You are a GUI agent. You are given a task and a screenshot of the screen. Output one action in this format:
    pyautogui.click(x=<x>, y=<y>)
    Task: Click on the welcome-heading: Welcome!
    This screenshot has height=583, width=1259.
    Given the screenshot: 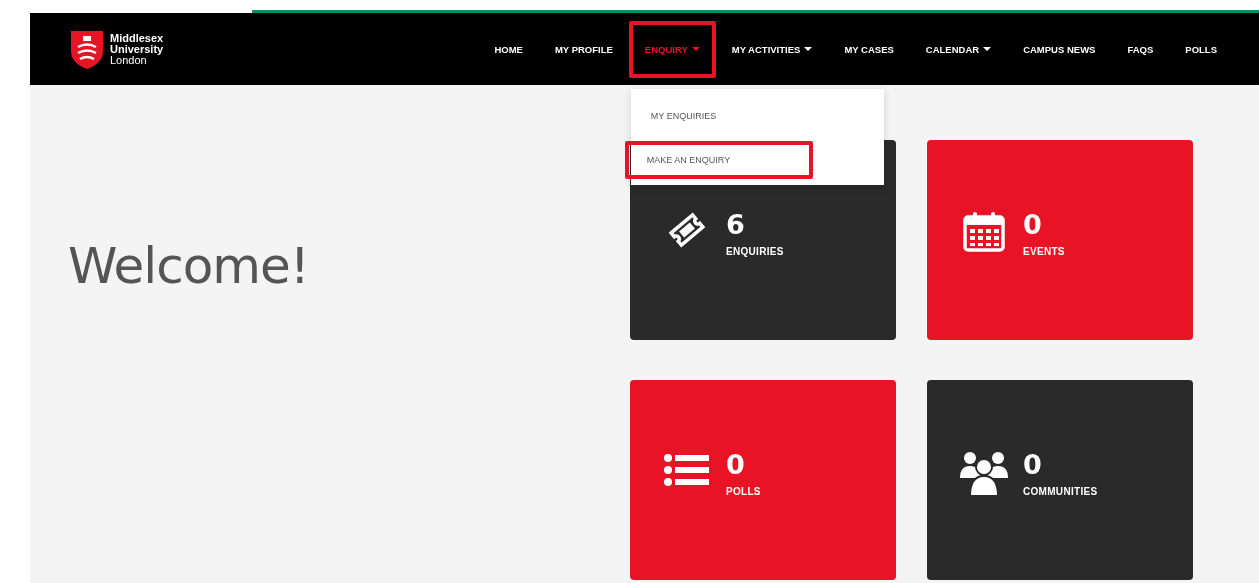 What is the action you would take?
    pyautogui.click(x=189, y=266)
    